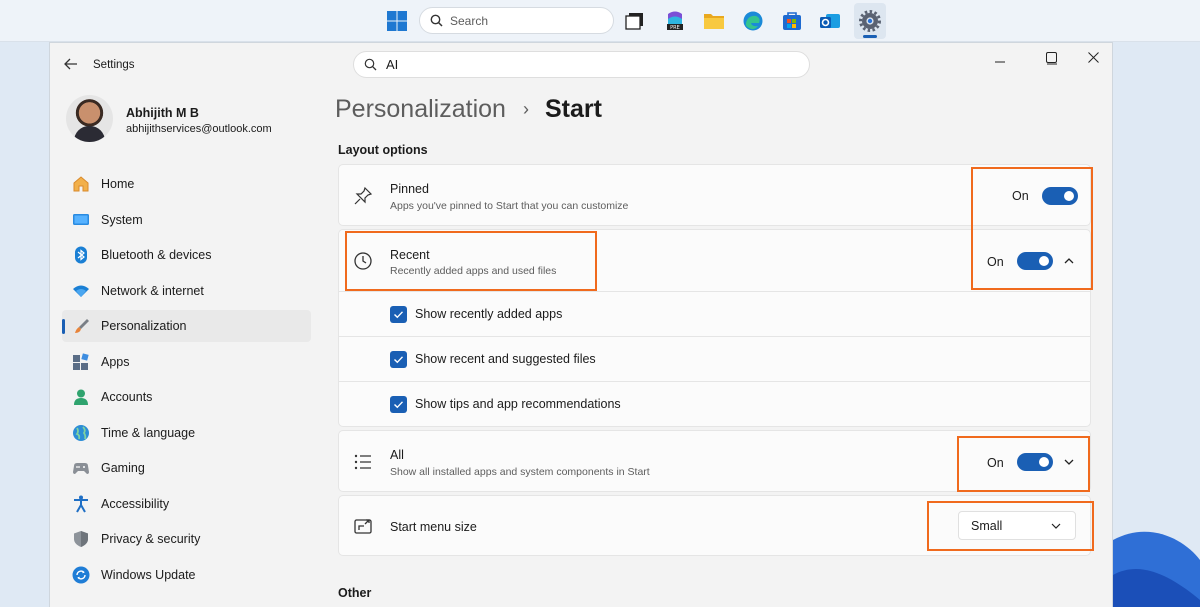  Describe the element at coordinates (123, 468) in the screenshot. I see `sidebar-item-label: Gaming` at that location.